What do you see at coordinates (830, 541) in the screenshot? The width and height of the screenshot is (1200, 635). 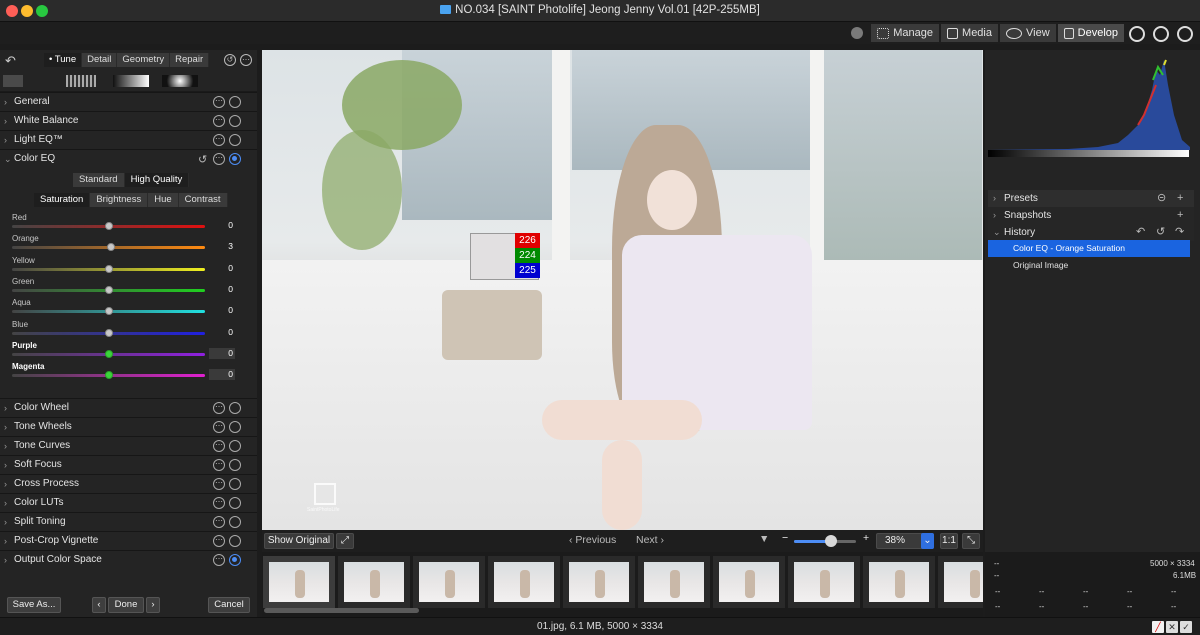 I see `zoom-slider-knob` at bounding box center [830, 541].